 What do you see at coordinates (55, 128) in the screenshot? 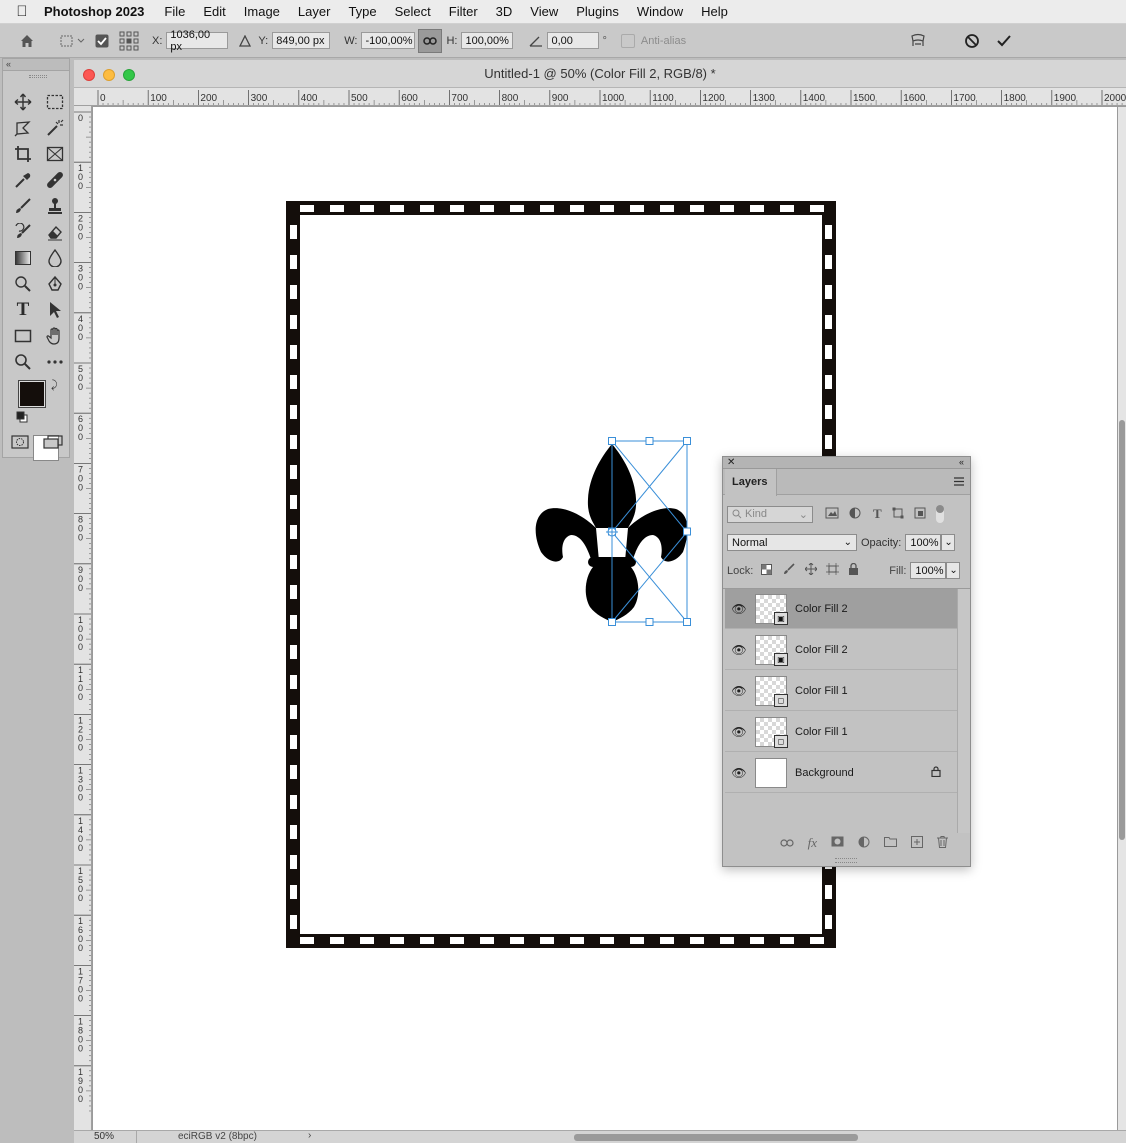
I see `magic-wand-tool-icon` at bounding box center [55, 128].